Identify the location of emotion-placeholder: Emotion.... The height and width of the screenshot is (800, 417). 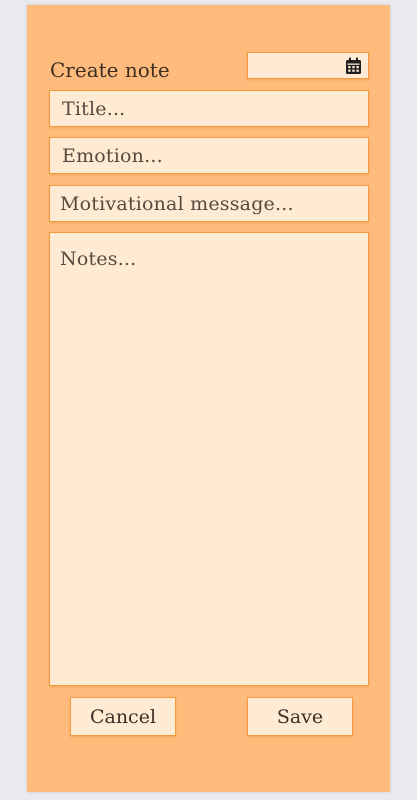
(112, 155).